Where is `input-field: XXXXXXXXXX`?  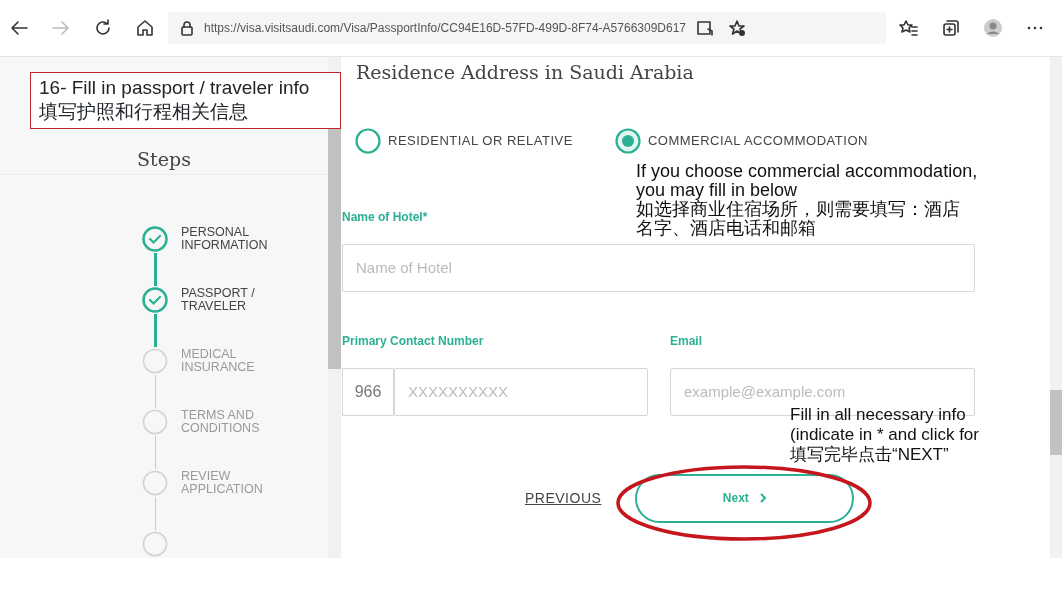
input-field: XXXXXXXXXX is located at coordinates (521, 391).